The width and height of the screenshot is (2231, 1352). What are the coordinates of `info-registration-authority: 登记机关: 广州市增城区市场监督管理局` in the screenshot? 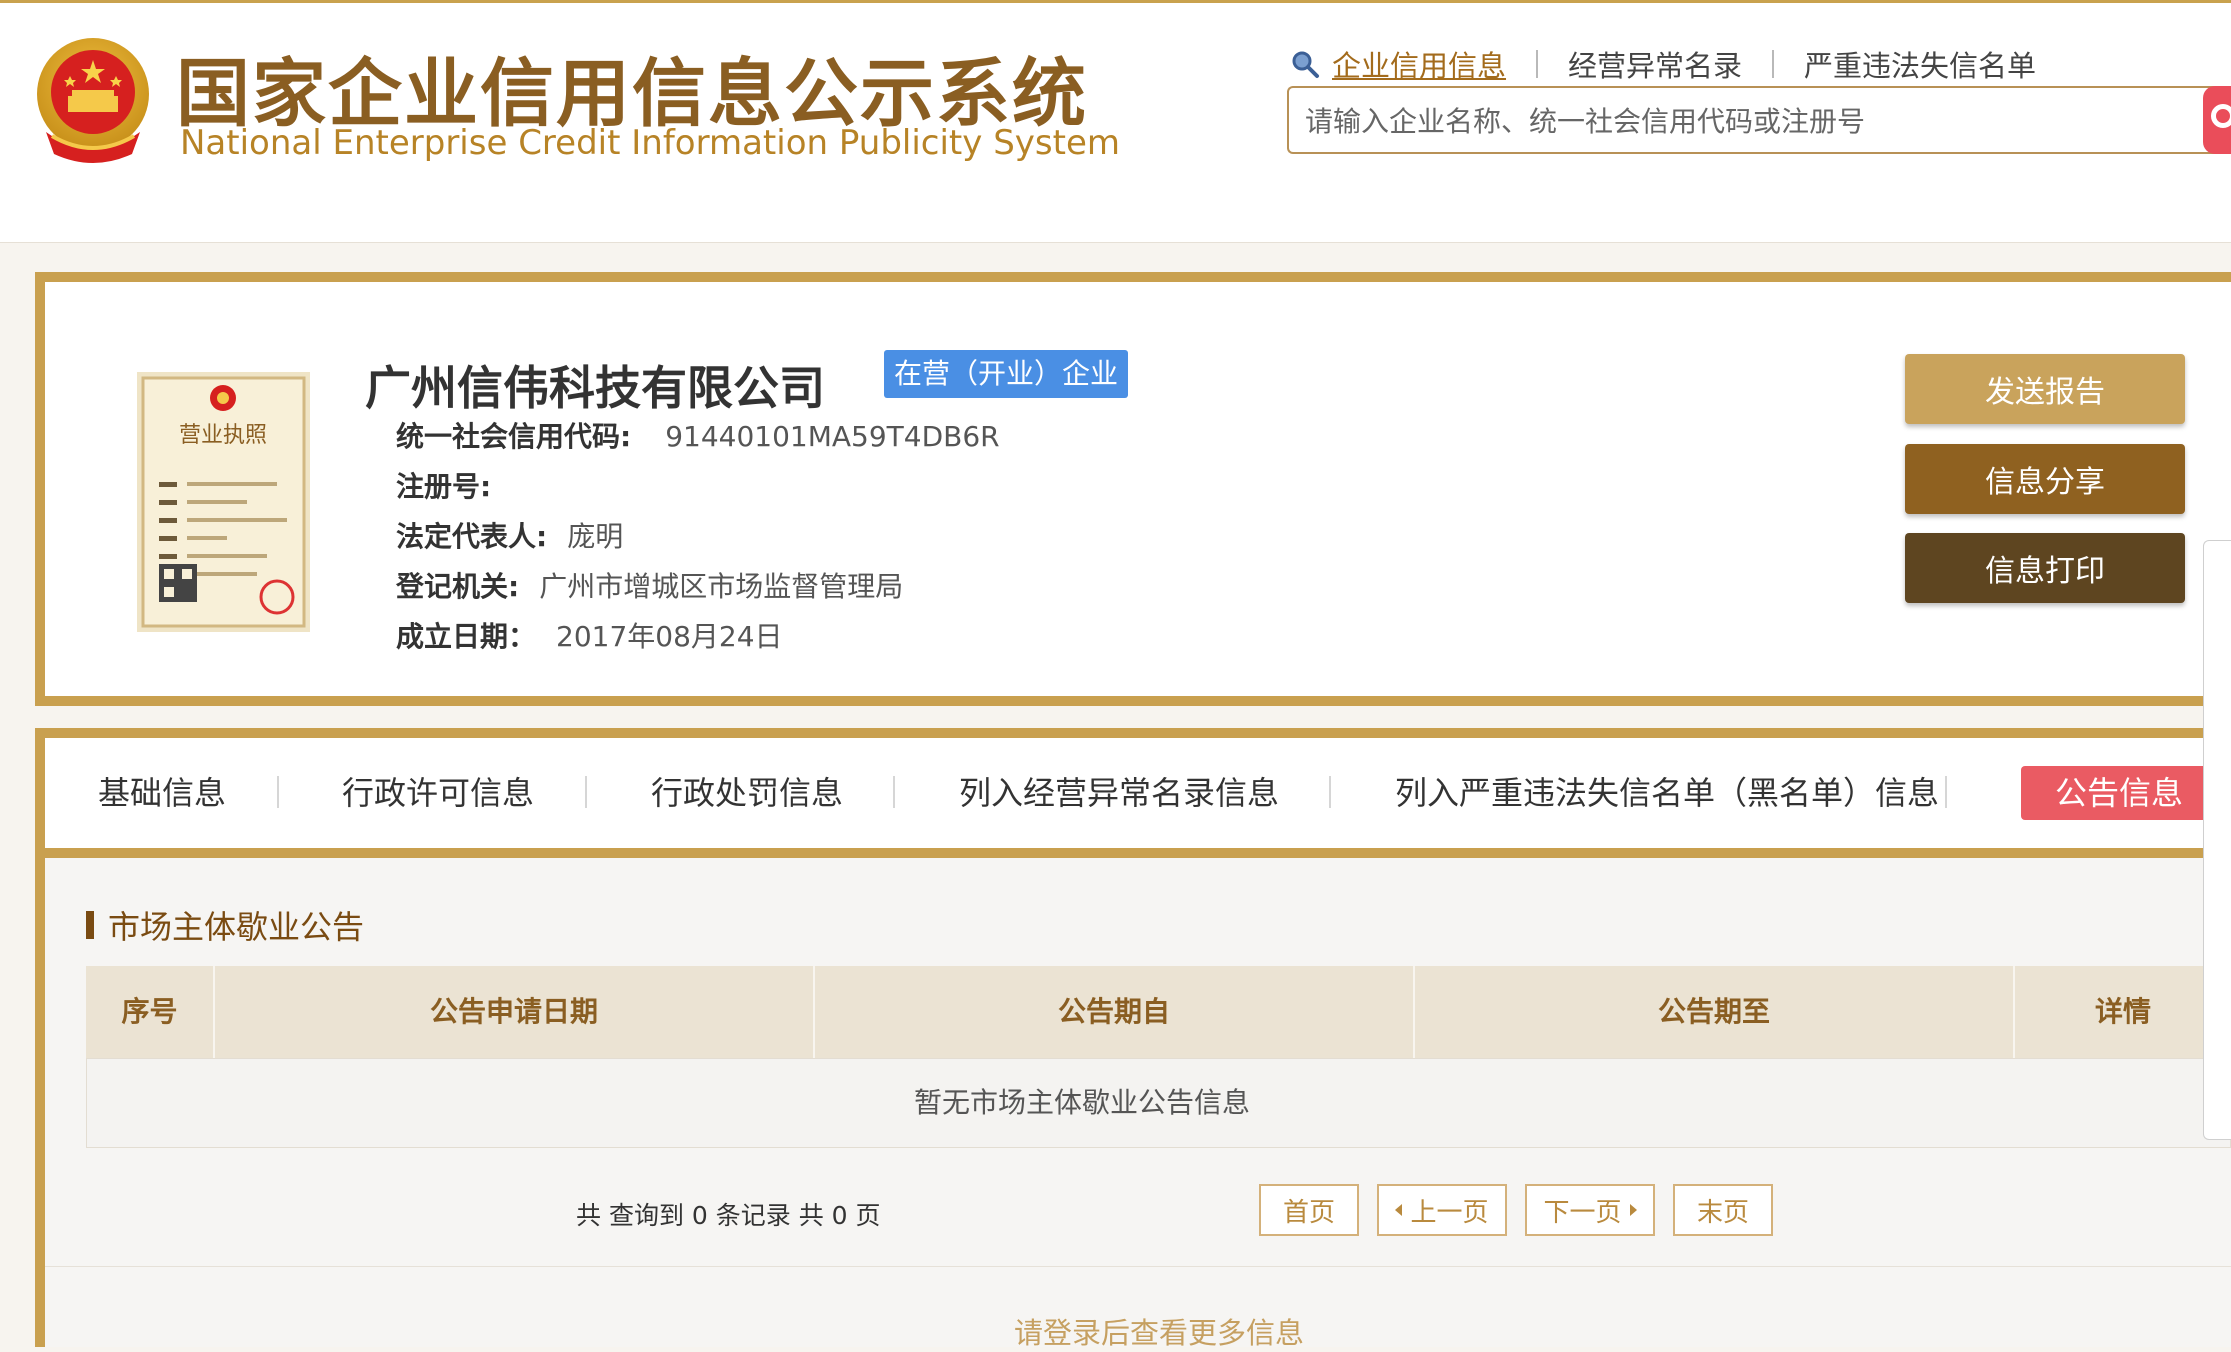 It's located at (649, 585).